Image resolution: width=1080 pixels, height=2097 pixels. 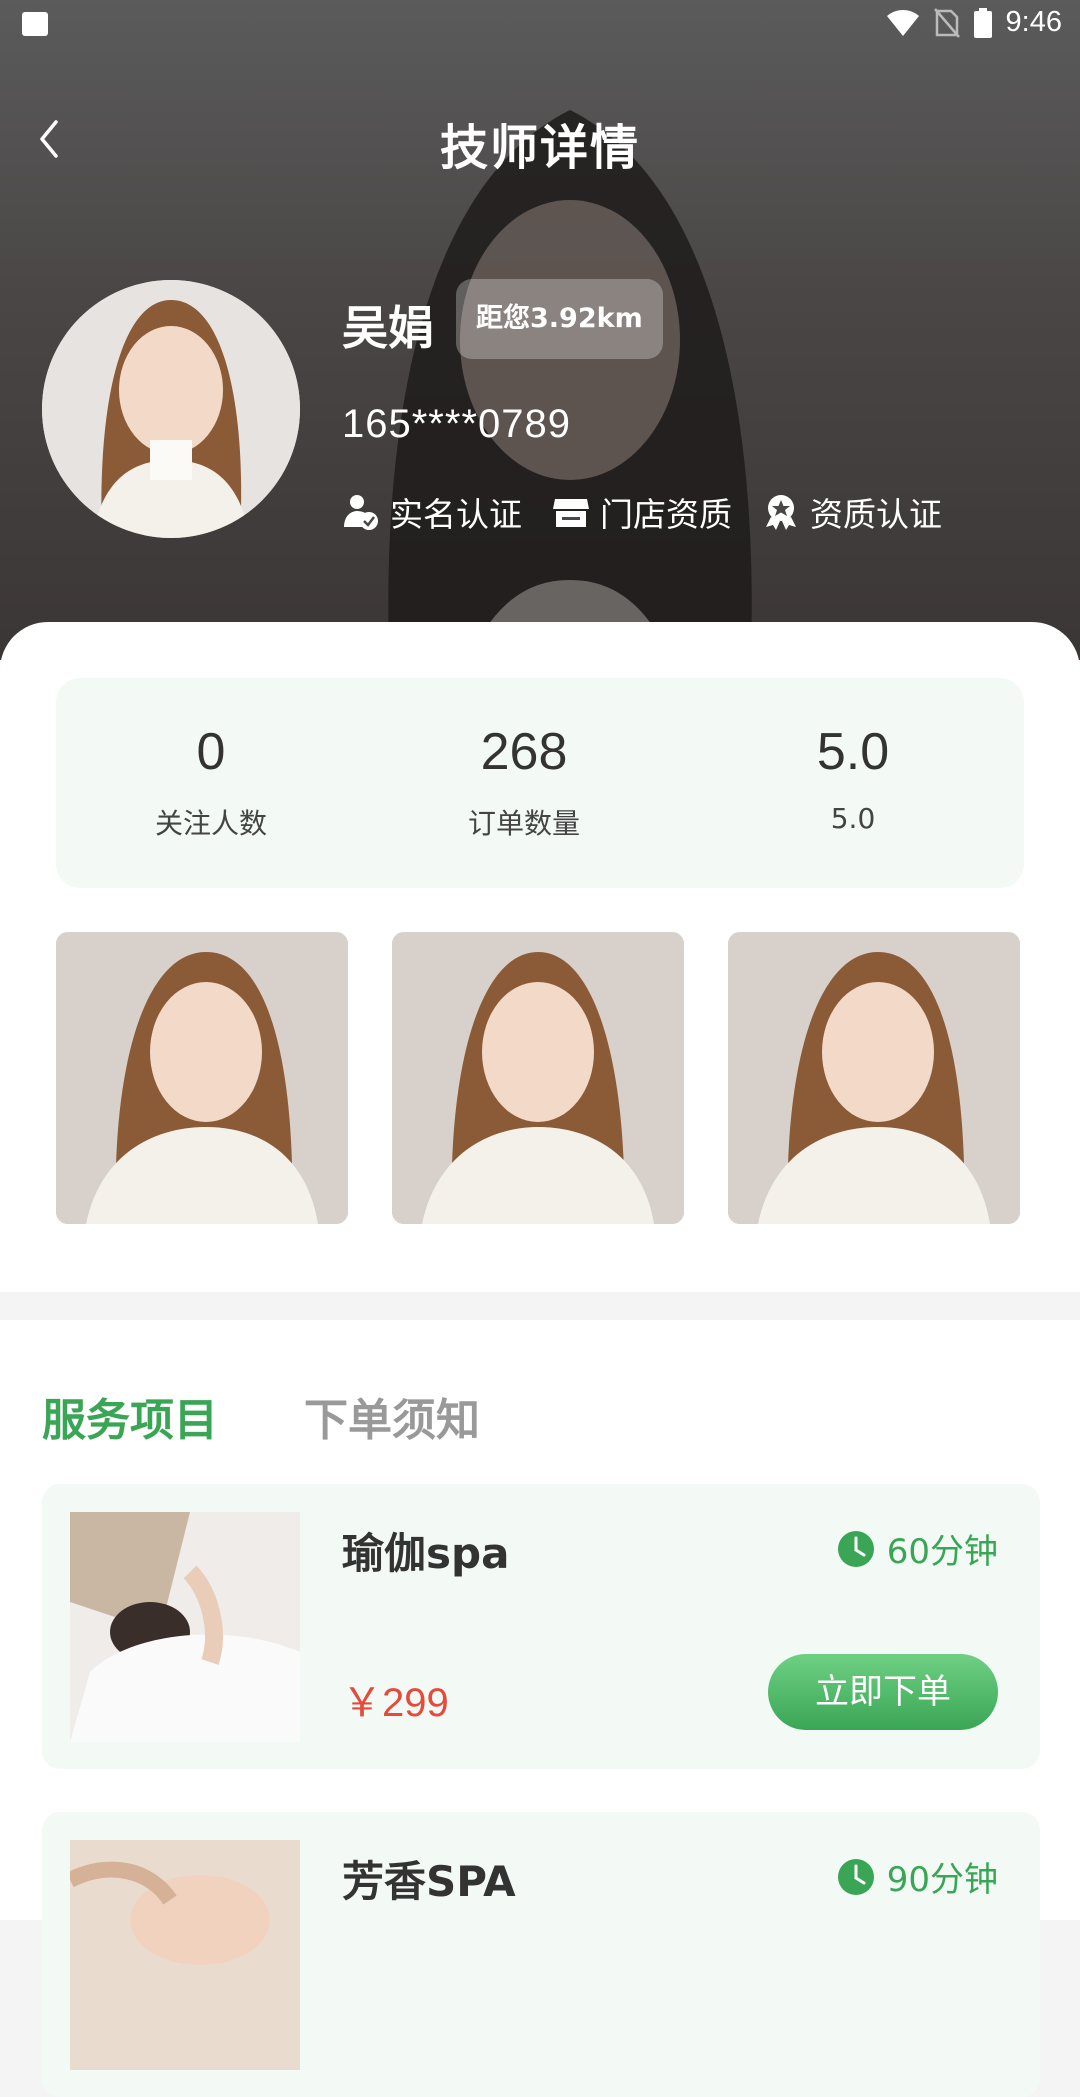 What do you see at coordinates (571, 513) in the screenshot?
I see `store-icon` at bounding box center [571, 513].